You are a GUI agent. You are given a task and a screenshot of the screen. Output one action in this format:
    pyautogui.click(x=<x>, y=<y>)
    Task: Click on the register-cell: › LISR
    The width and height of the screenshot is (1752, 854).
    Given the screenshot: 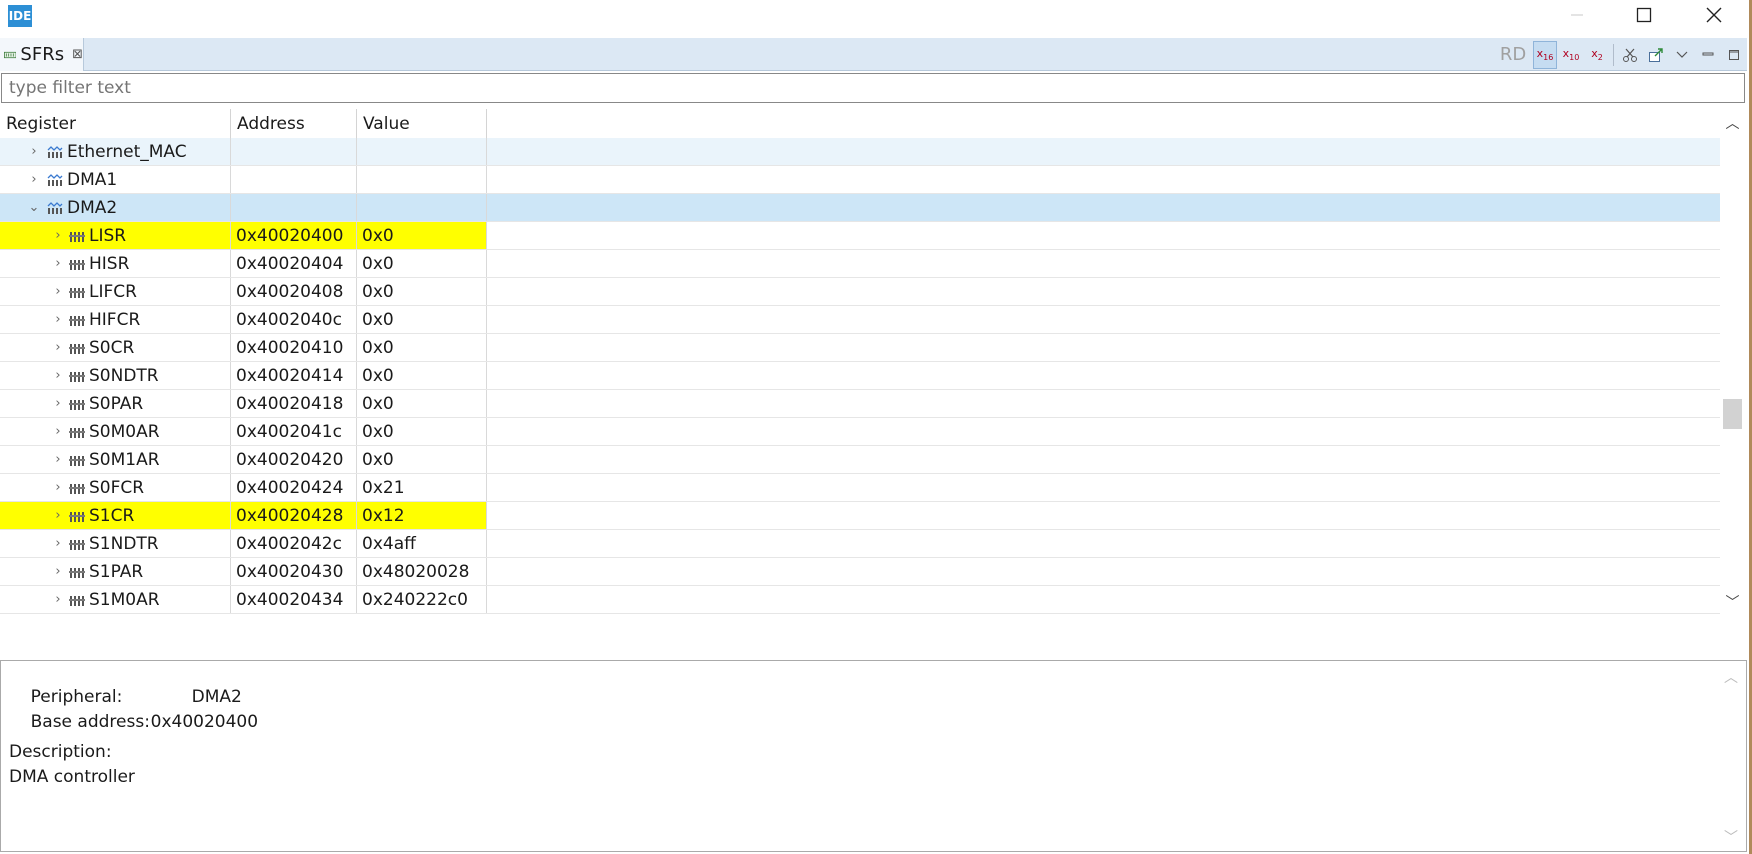 What is the action you would take?
    pyautogui.click(x=115, y=235)
    